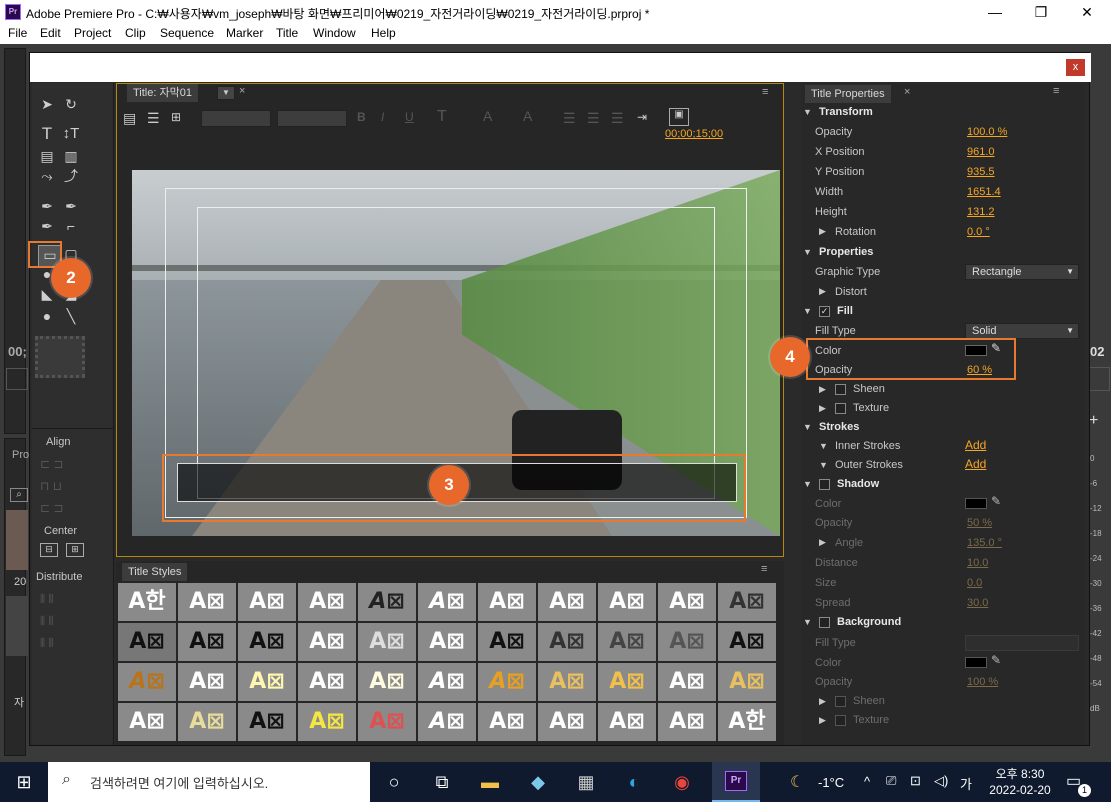 Image resolution: width=1111 pixels, height=802 pixels. I want to click on windows-start-icon: ⊞, so click(24, 782).